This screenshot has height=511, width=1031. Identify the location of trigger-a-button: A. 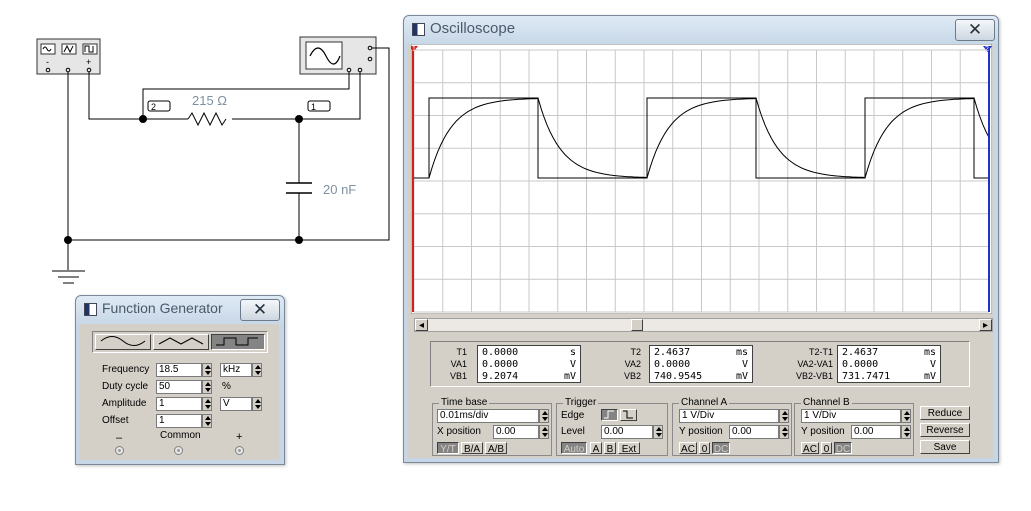
(596, 448).